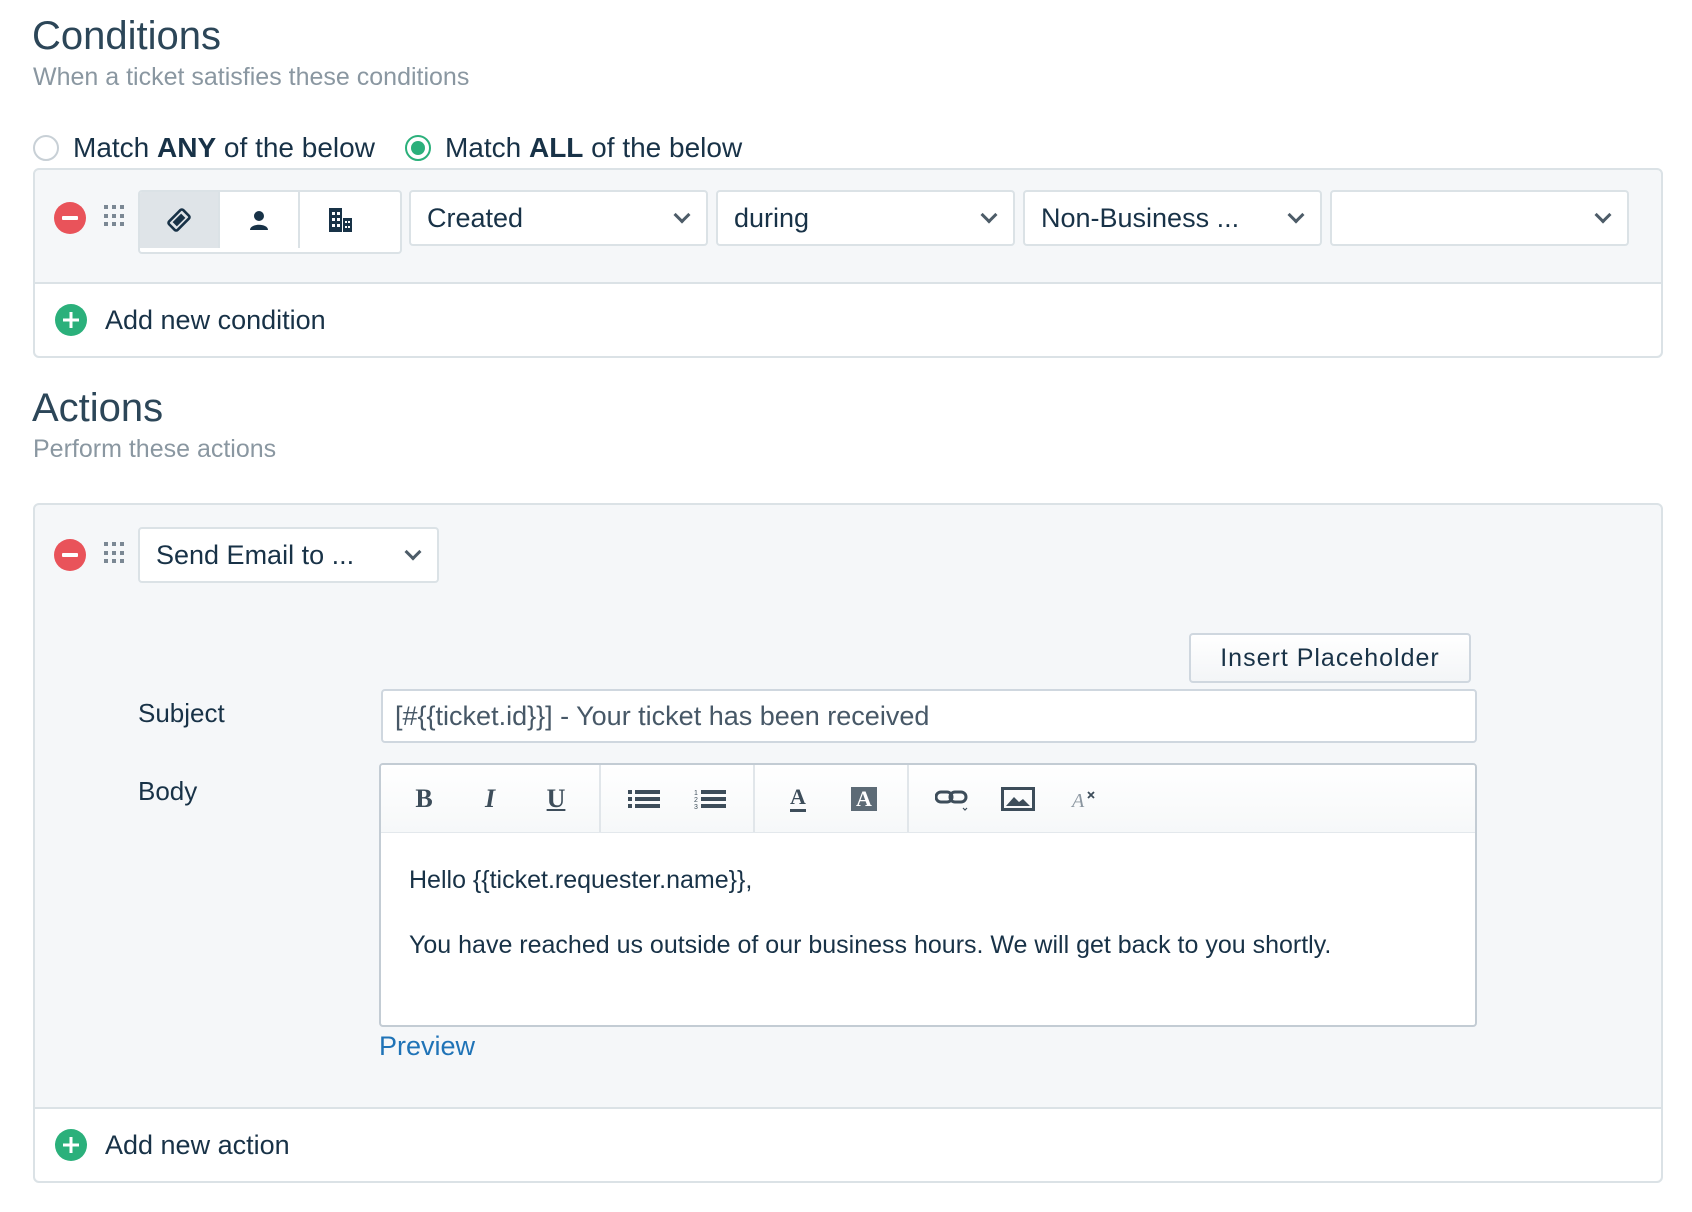  Describe the element at coordinates (865, 218) in the screenshot. I see `condition-operator-select: during` at that location.